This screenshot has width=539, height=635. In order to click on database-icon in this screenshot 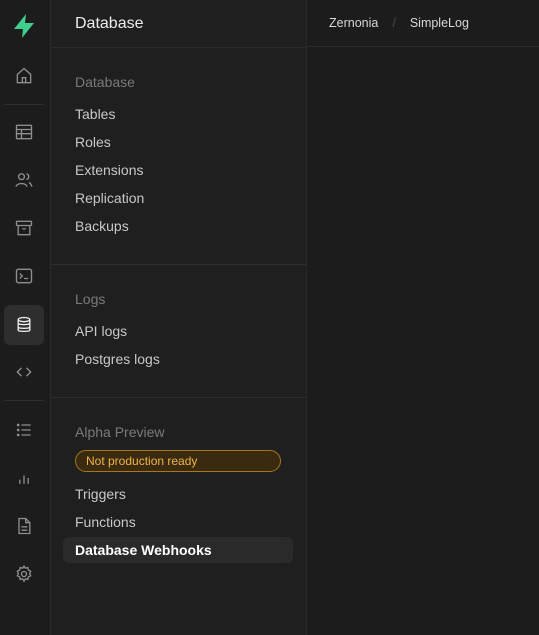, I will do `click(24, 325)`.